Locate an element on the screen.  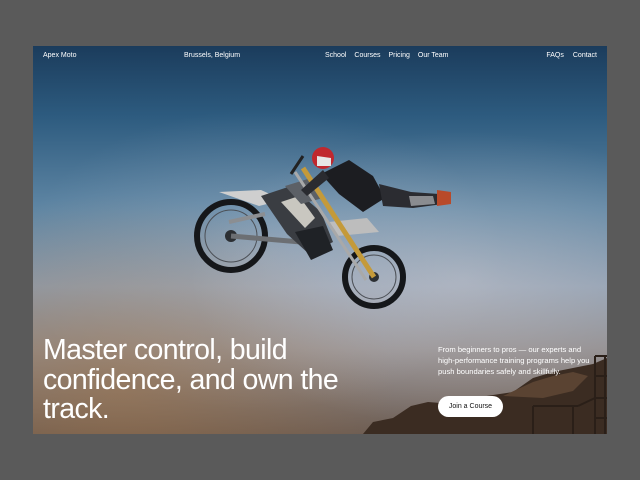
secondary-menu: FAQs Contact is located at coordinates (571, 55).